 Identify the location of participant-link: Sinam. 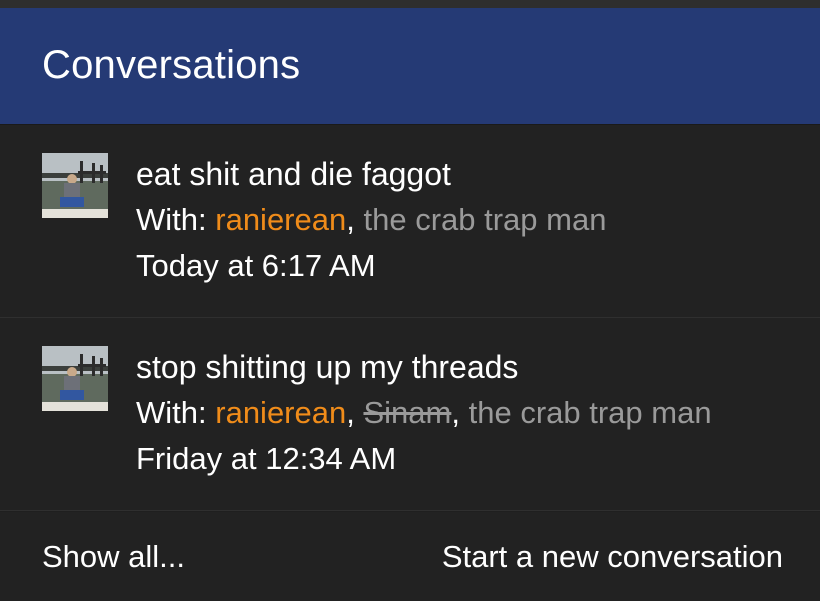
(407, 412).